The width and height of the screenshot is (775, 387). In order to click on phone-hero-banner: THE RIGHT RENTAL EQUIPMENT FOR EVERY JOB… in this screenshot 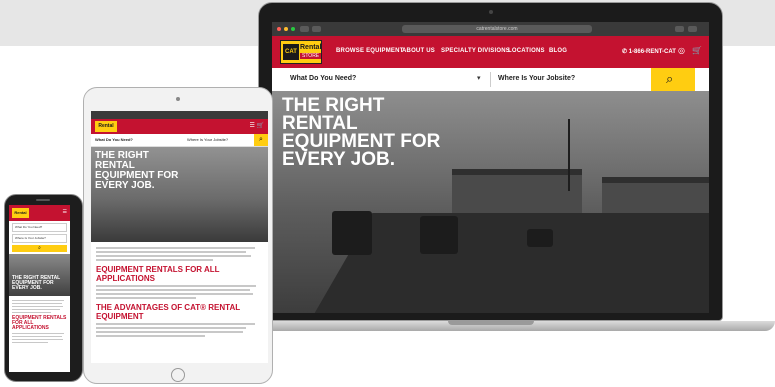, I will do `click(39, 275)`.